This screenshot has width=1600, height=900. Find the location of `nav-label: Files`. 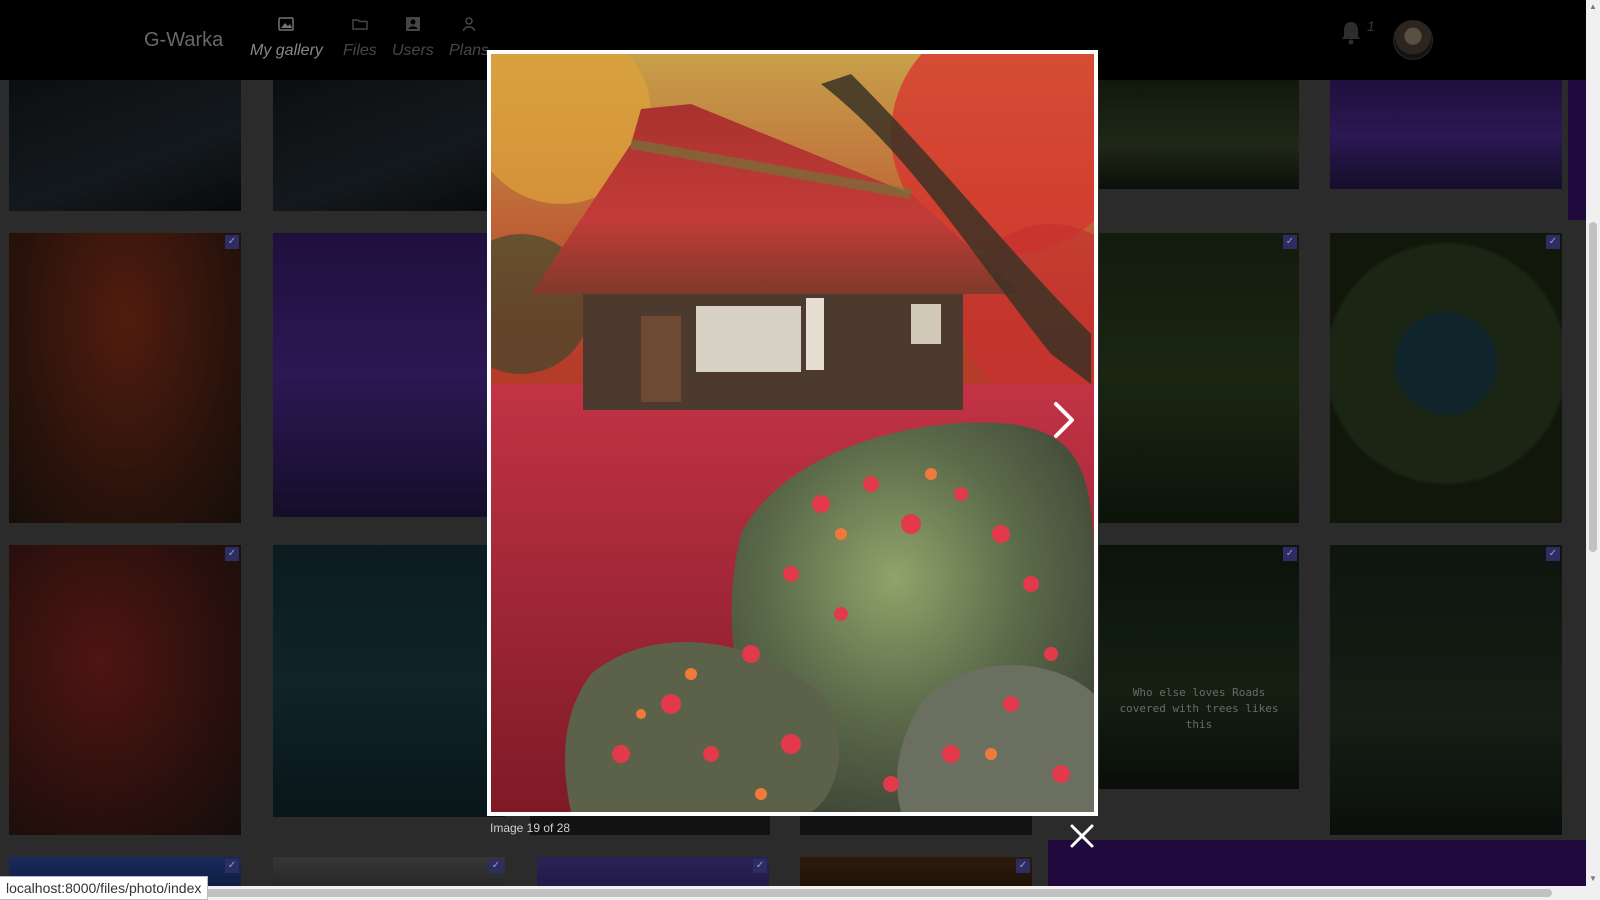

nav-label: Files is located at coordinates (360, 50).